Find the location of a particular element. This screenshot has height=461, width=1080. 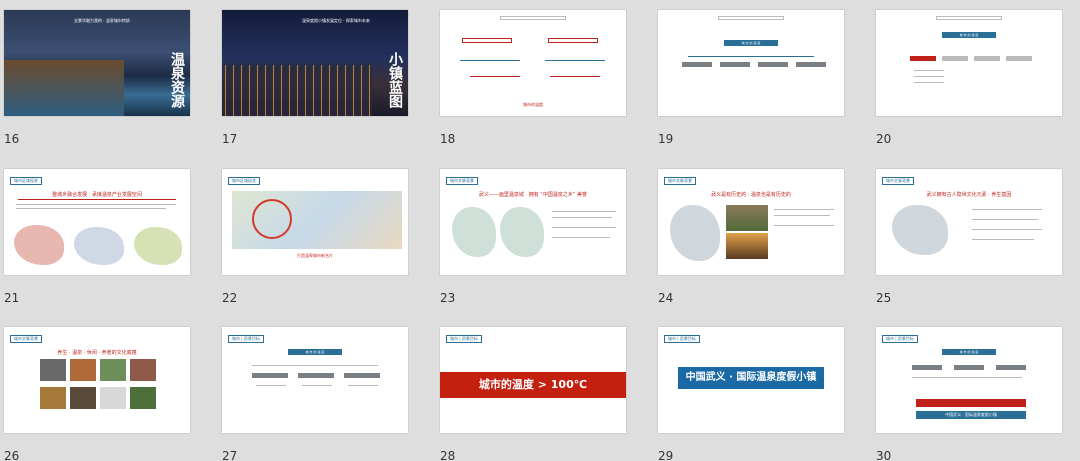

slide-number: 27 is located at coordinates (230, 455).